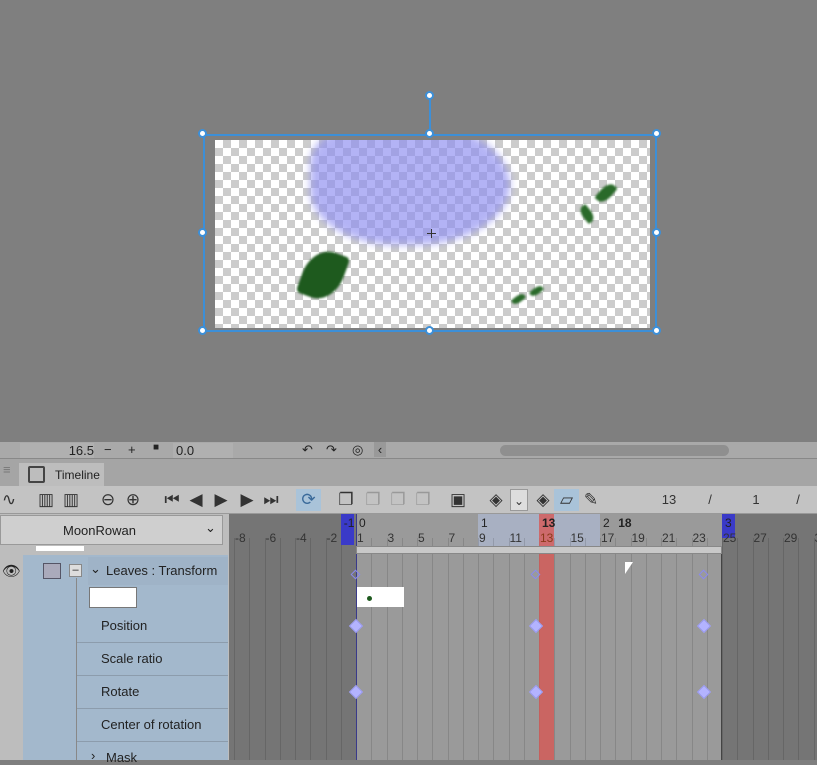 This screenshot has width=817, height=765. I want to click on frame-label: 3, so click(391, 538).